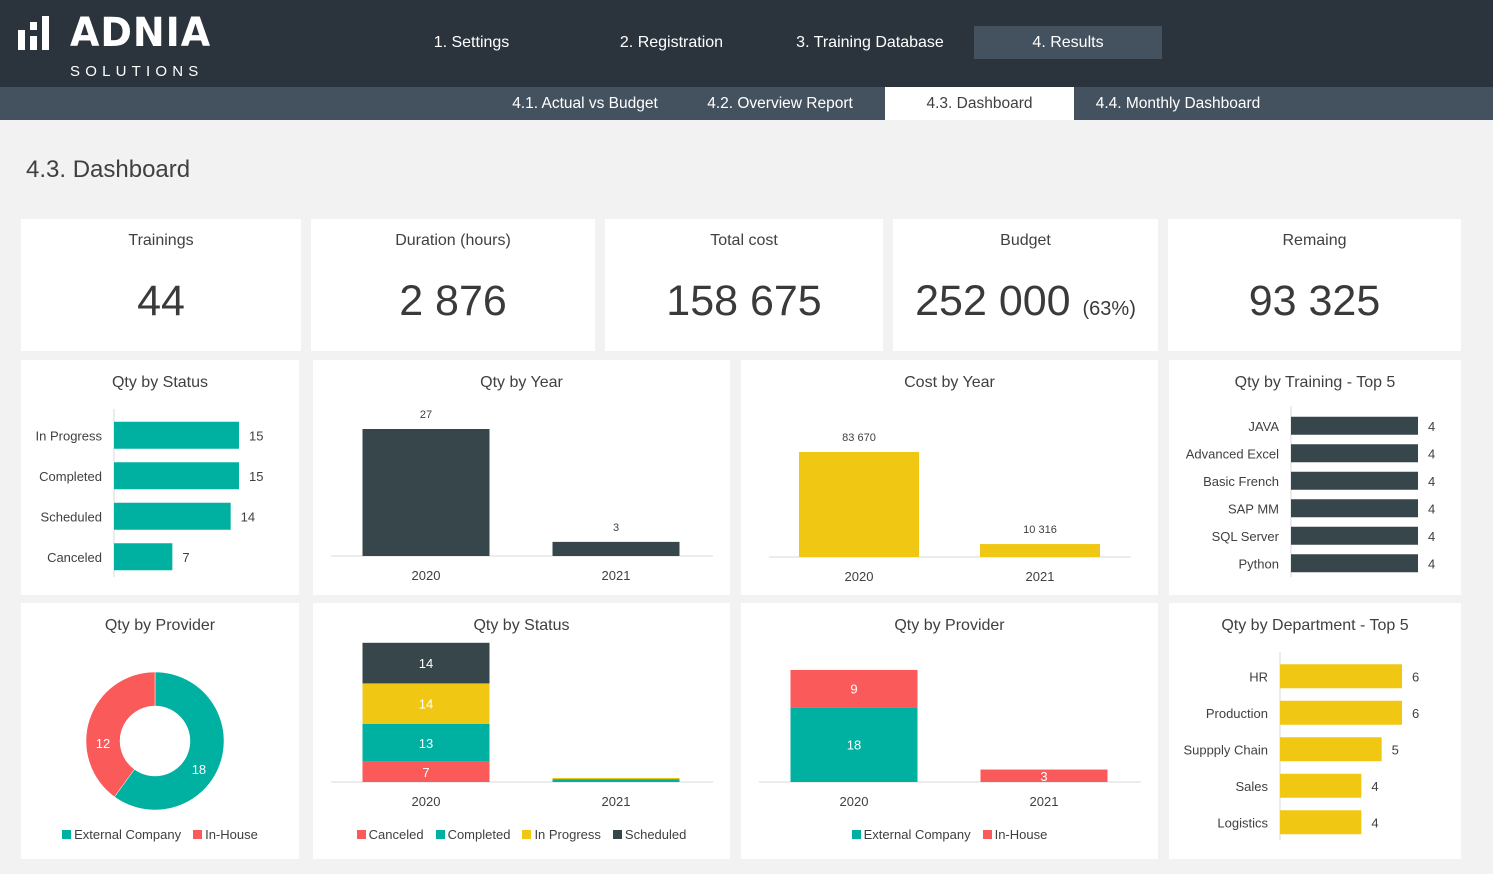 This screenshot has height=874, width=1493. I want to click on category-label: Sales, so click(1251, 786).